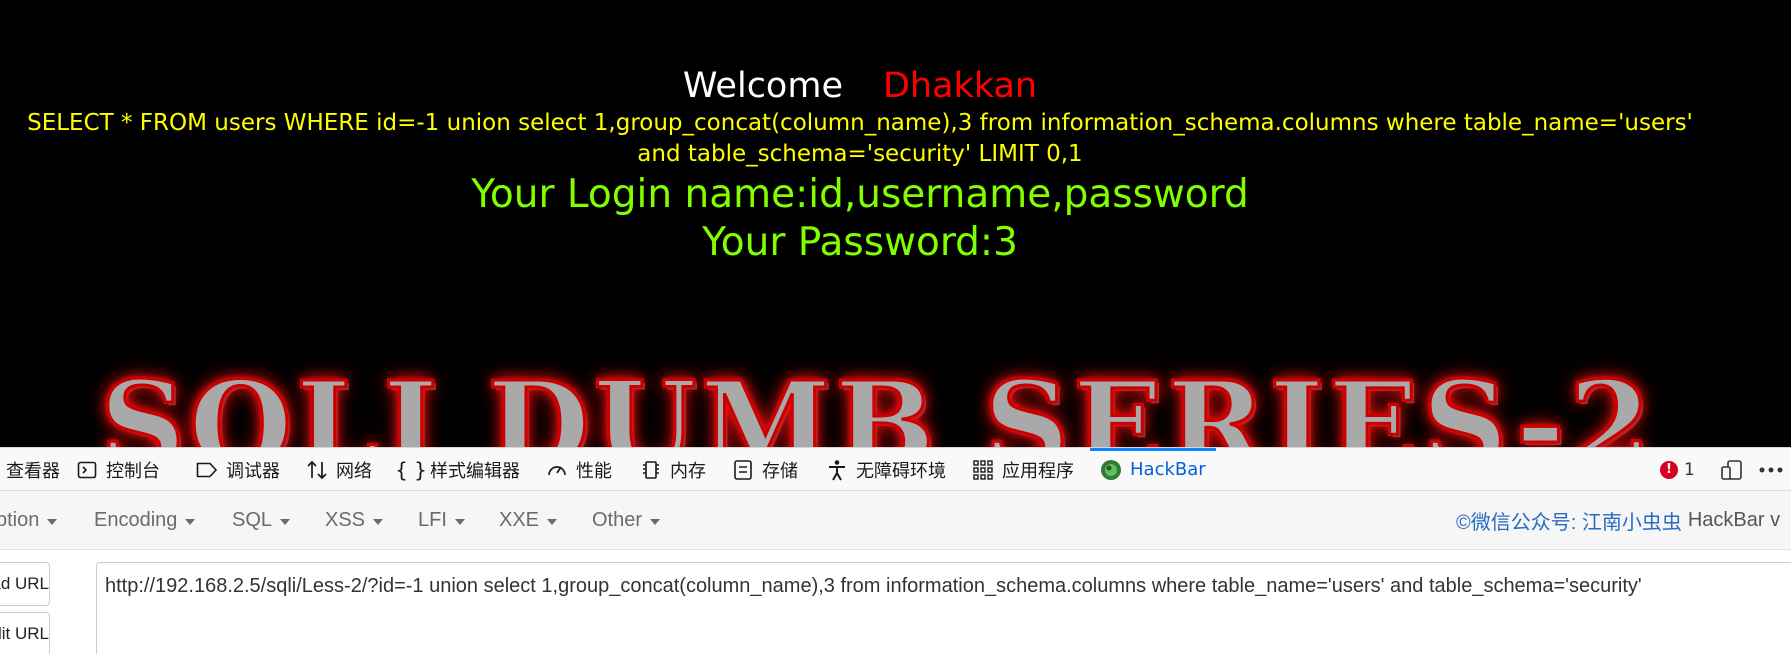 The width and height of the screenshot is (1791, 654). I want to click on credit-link: ©微信公众号: 江南小虫虫, so click(1569, 520).